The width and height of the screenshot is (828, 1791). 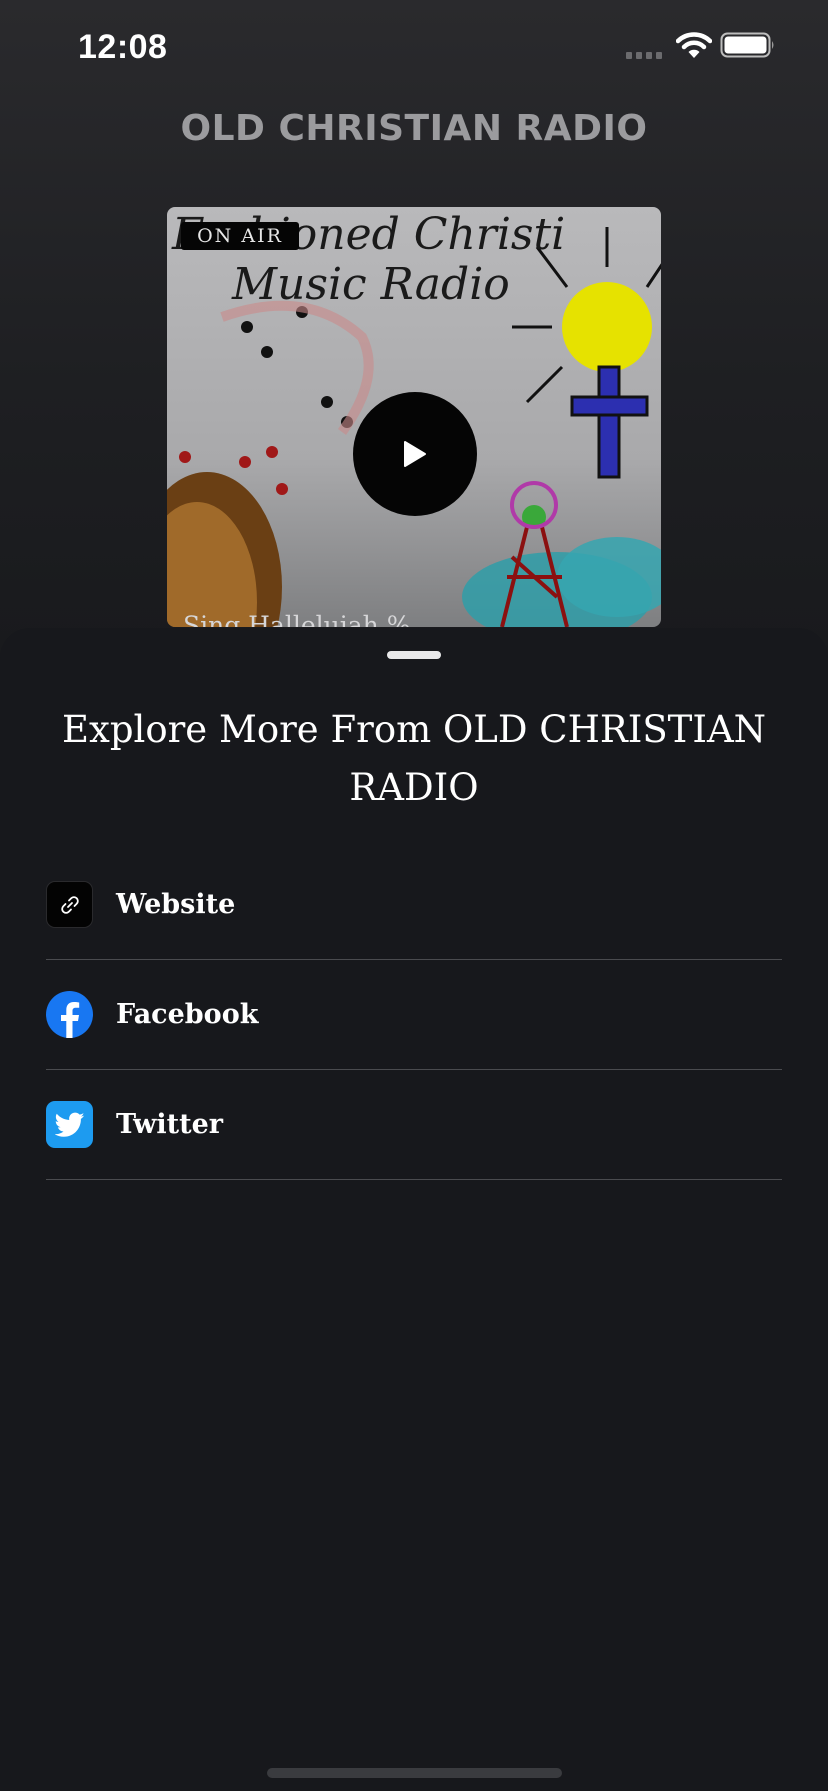 What do you see at coordinates (694, 45) in the screenshot?
I see `wifi-icon` at bounding box center [694, 45].